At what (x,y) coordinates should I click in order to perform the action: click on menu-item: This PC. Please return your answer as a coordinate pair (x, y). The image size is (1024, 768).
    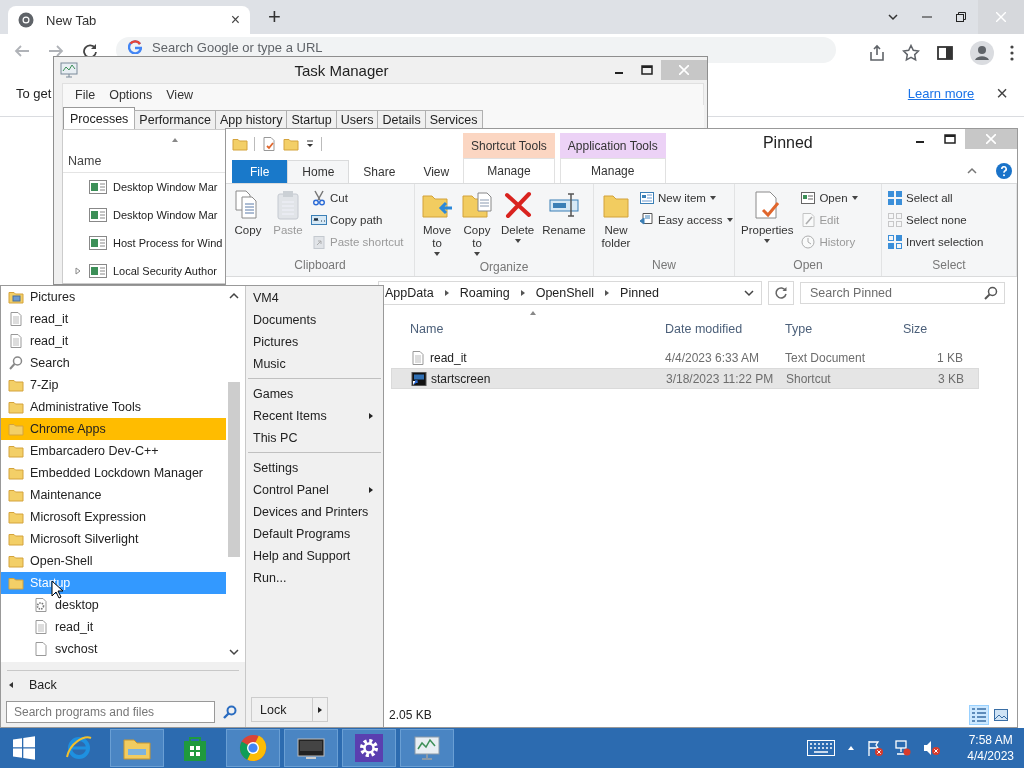
    Looking at the image, I should click on (314, 438).